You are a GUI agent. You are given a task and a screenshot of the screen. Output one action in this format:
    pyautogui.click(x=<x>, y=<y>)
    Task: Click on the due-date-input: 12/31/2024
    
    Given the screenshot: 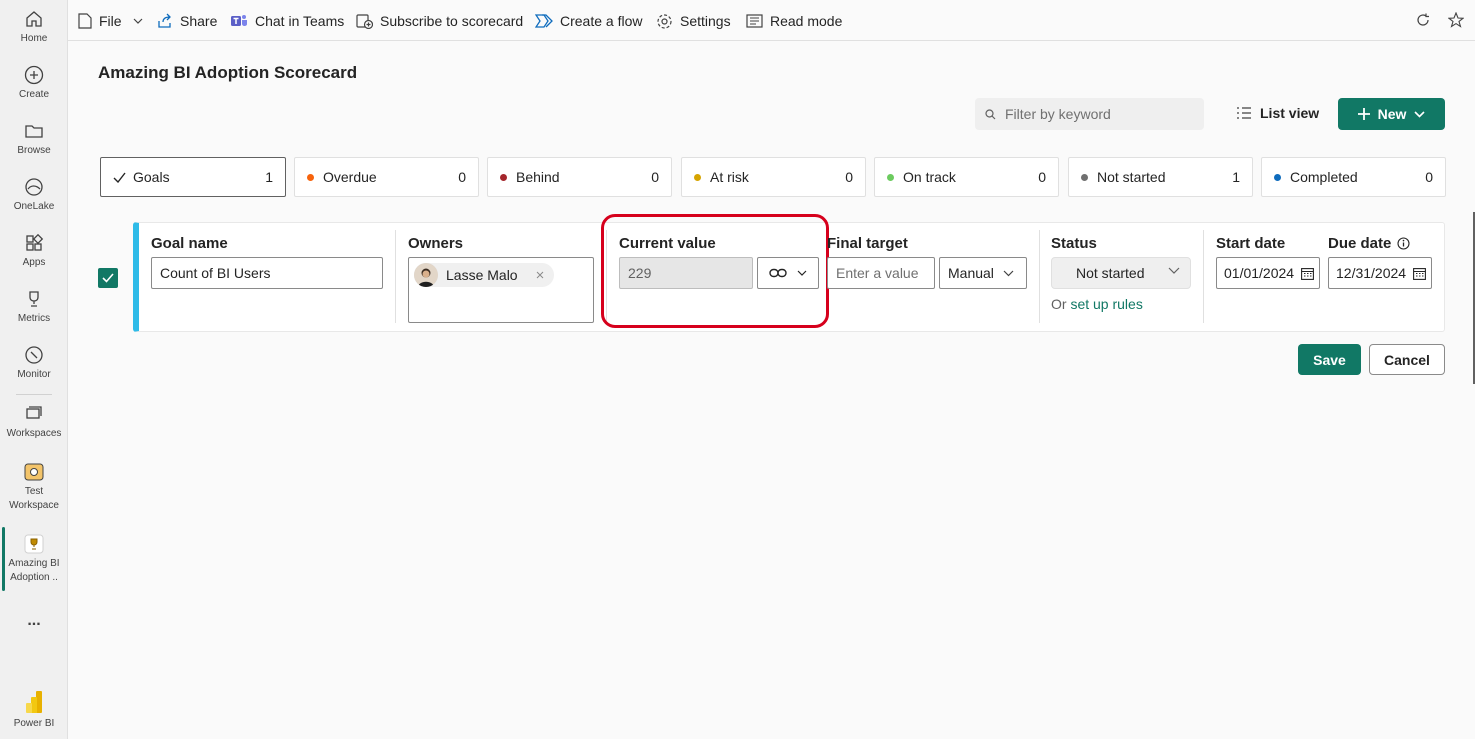 What is the action you would take?
    pyautogui.click(x=1380, y=273)
    